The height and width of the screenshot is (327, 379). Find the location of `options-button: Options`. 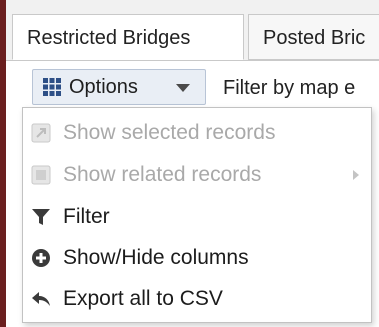

options-button: Options is located at coordinates (119, 87).